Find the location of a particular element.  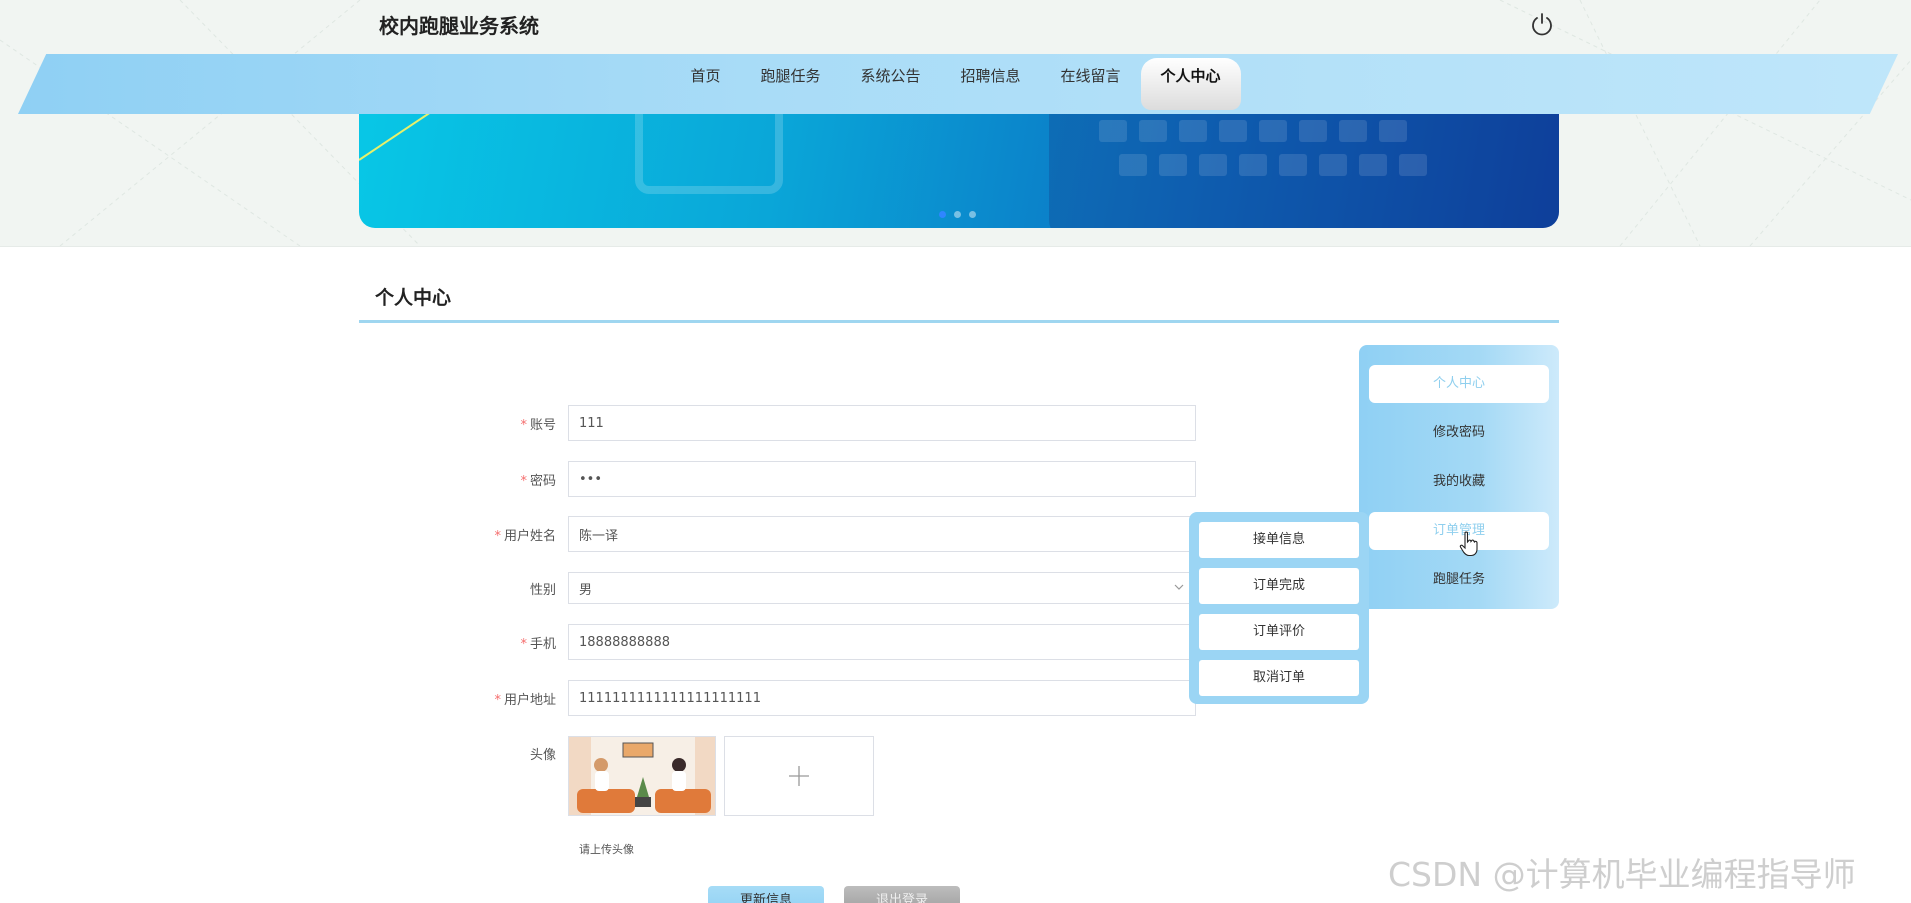

password-row: * 密码 ••• is located at coordinates (825, 479).